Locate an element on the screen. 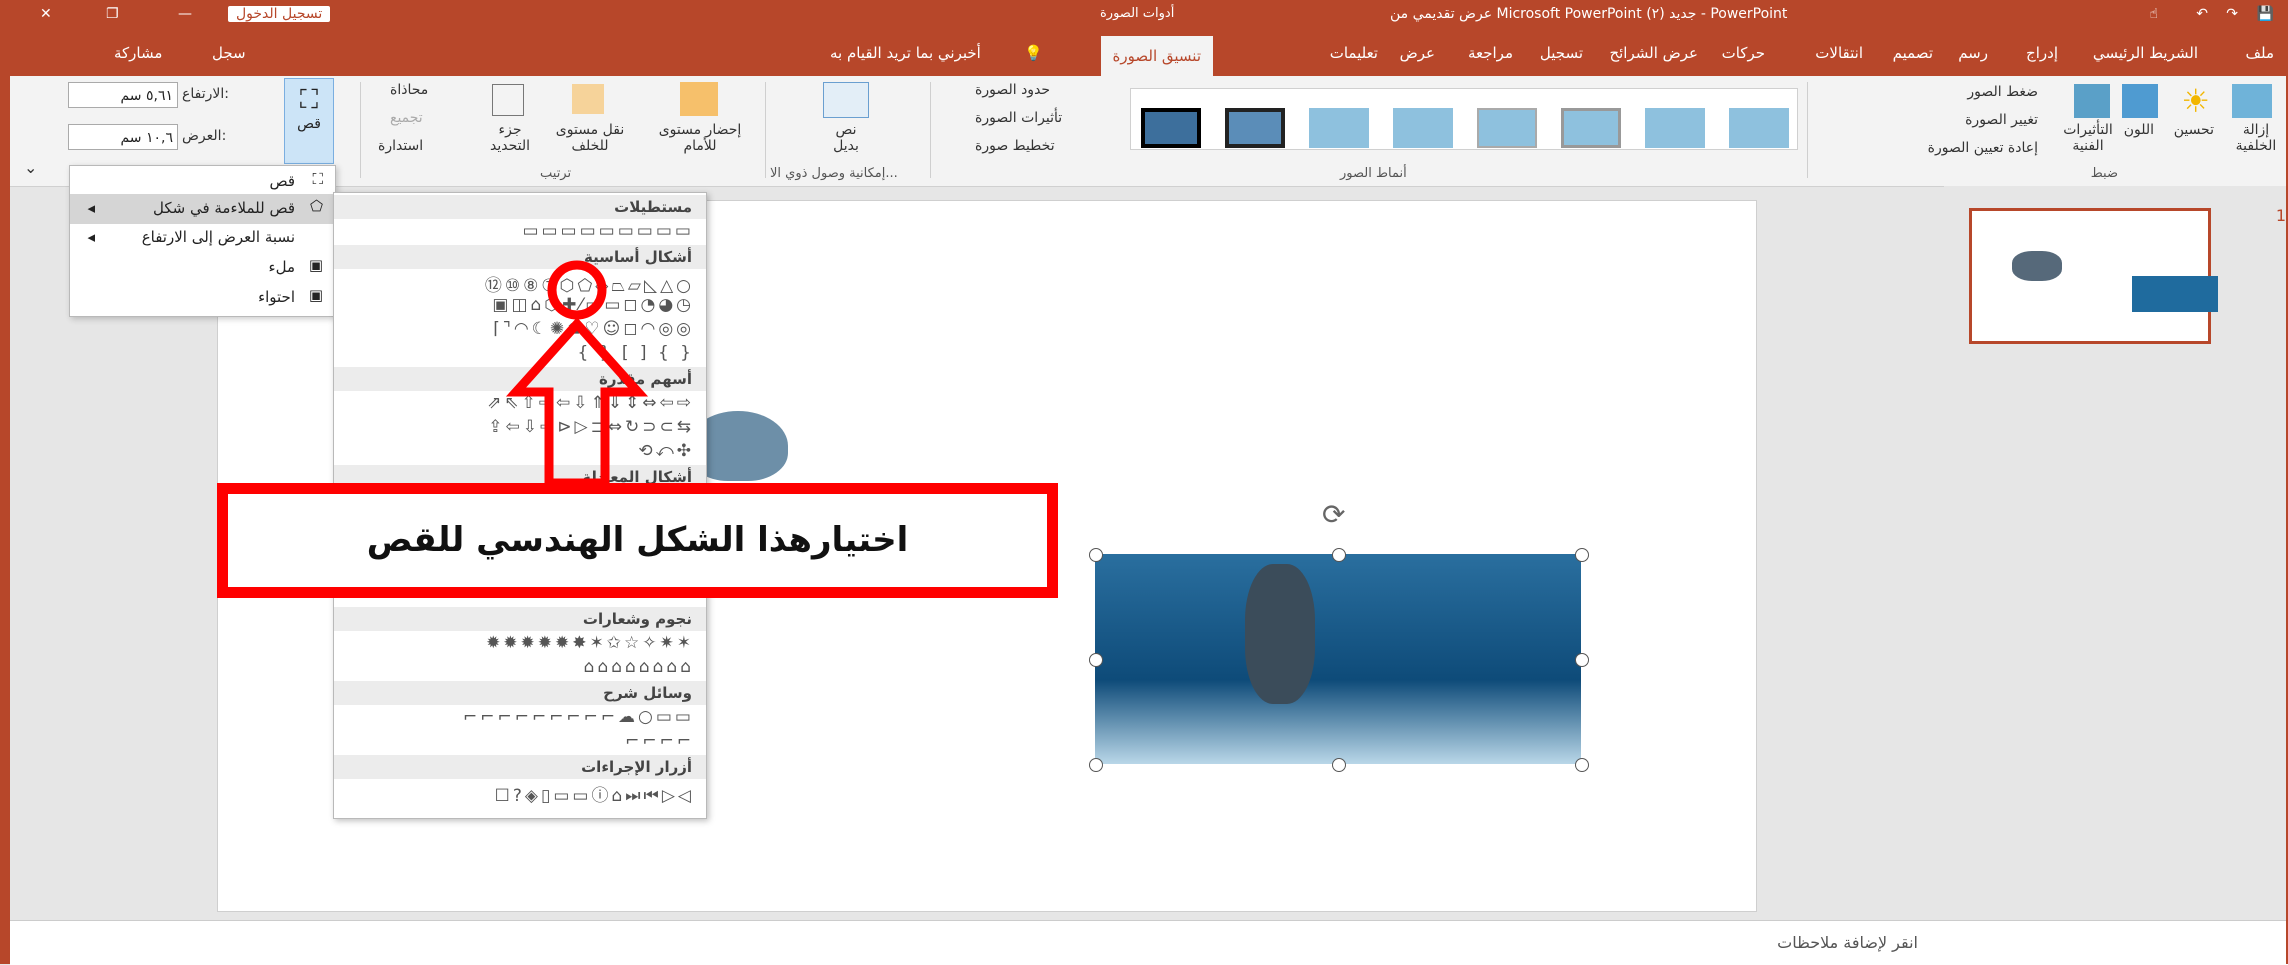  annotation-overlay is located at coordinates (577, 374).